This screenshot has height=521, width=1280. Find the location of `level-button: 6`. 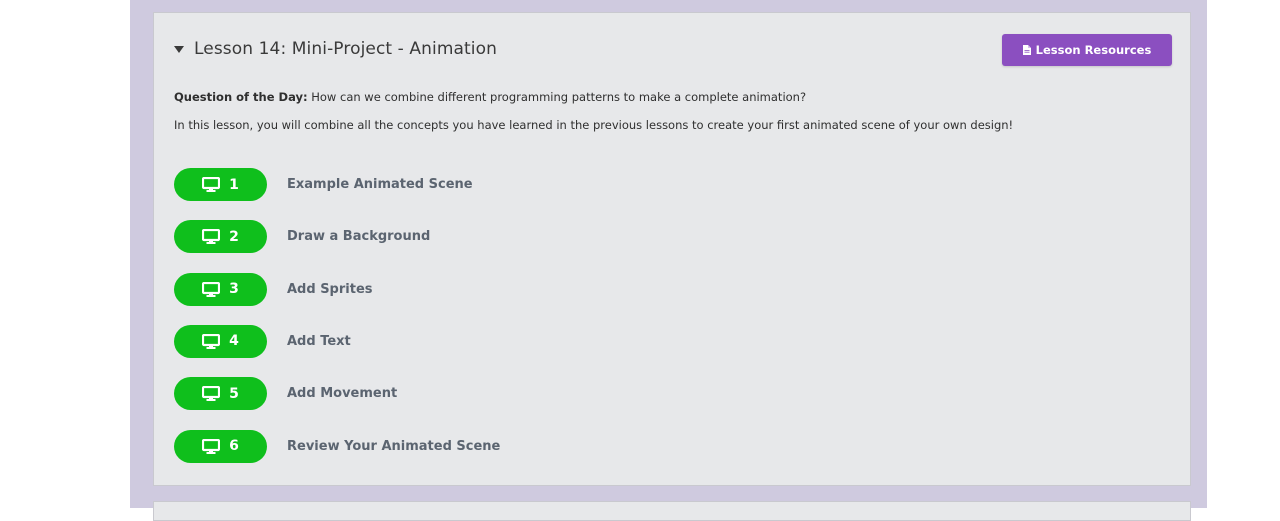

level-button: 6 is located at coordinates (220, 446).